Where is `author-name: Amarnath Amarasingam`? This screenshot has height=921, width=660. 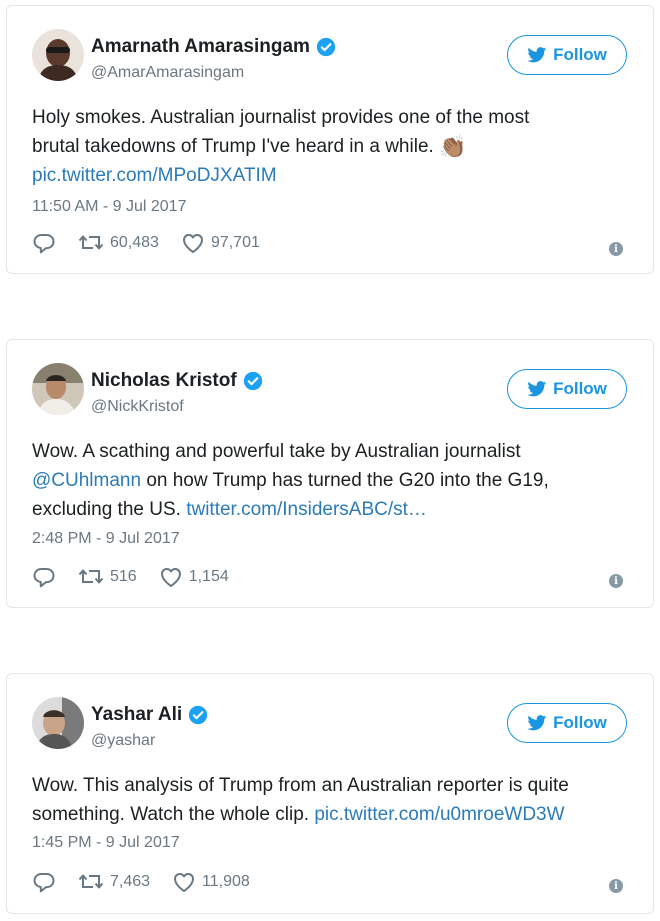 author-name: Amarnath Amarasingam is located at coordinates (200, 47).